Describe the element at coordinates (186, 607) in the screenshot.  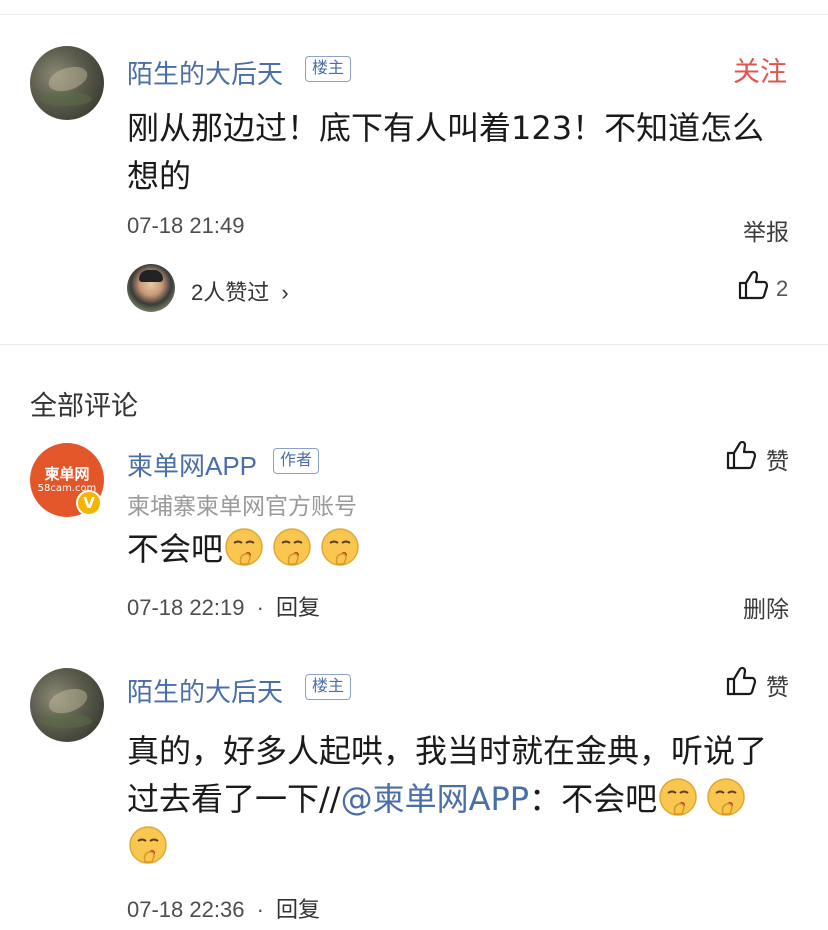
I see `comment-timestamp: 07-18 22:19` at that location.